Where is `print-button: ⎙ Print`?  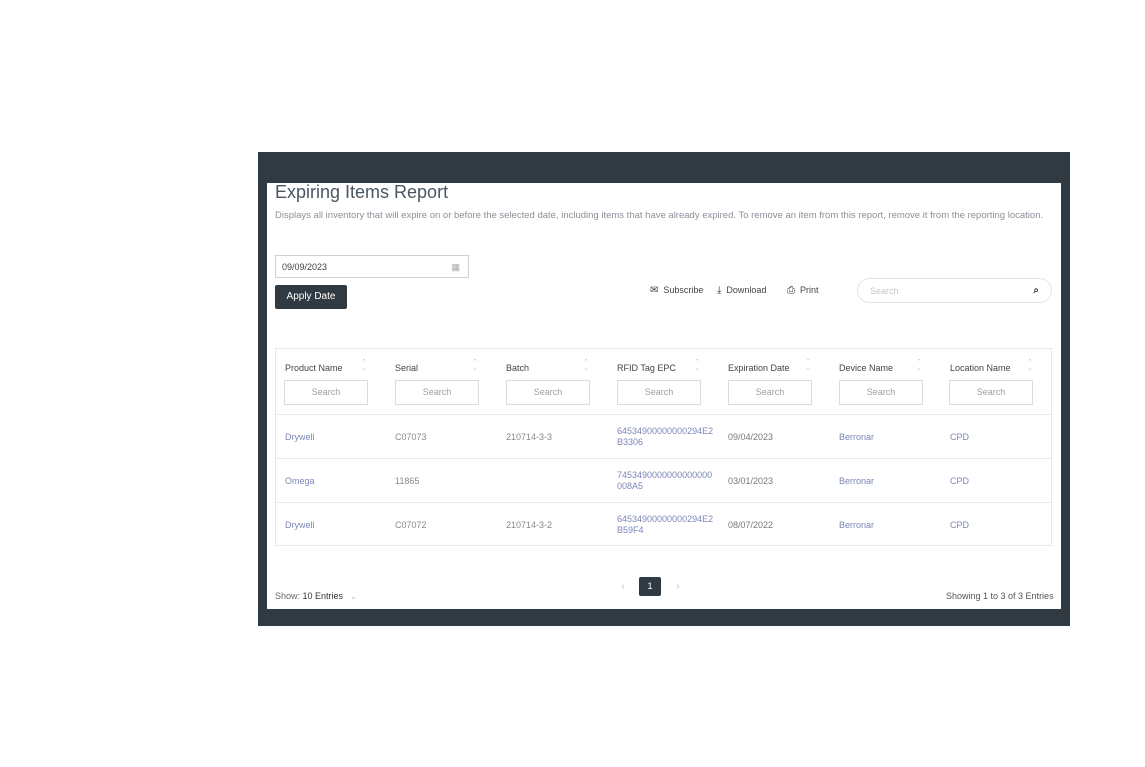
print-button: ⎙ Print is located at coordinates (803, 290).